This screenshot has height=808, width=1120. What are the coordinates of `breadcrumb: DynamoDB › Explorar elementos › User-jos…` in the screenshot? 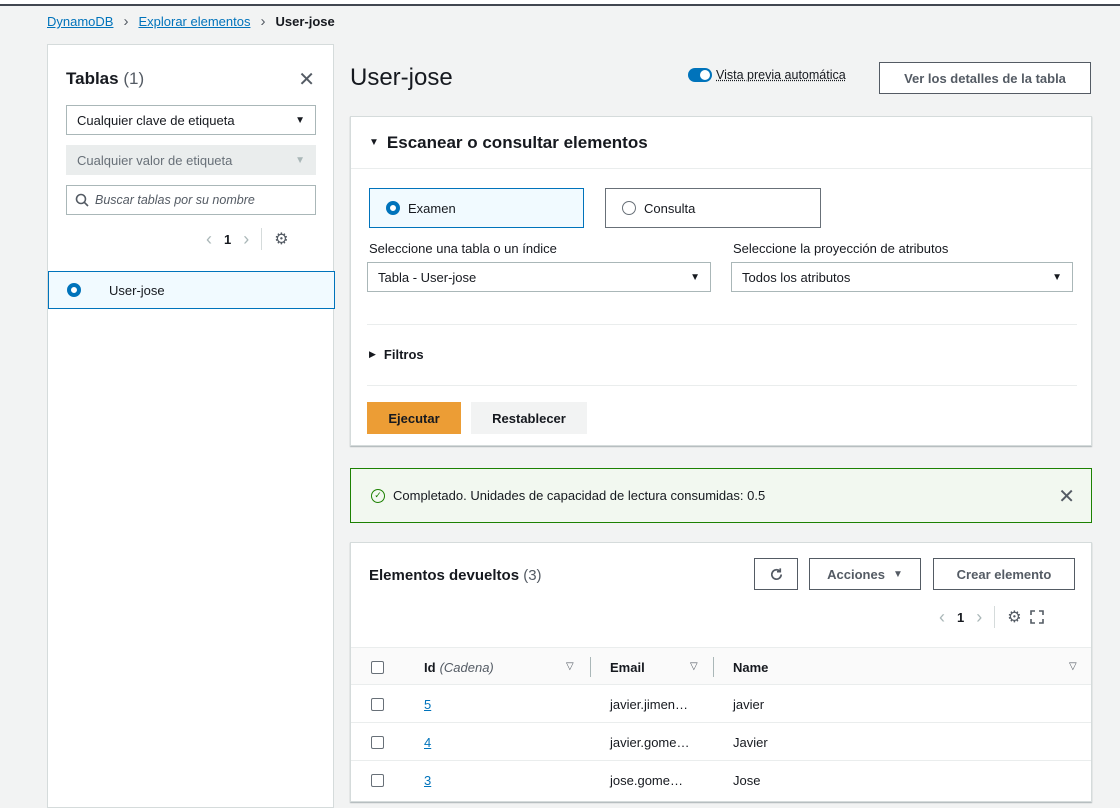 It's located at (191, 21).